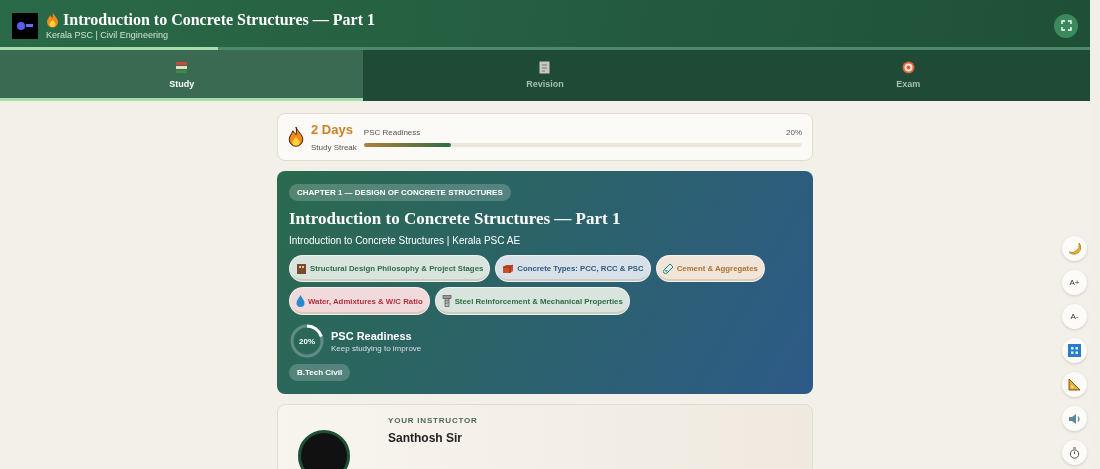 The height and width of the screenshot is (469, 1100). I want to click on fullscreen-button, so click(1066, 25).